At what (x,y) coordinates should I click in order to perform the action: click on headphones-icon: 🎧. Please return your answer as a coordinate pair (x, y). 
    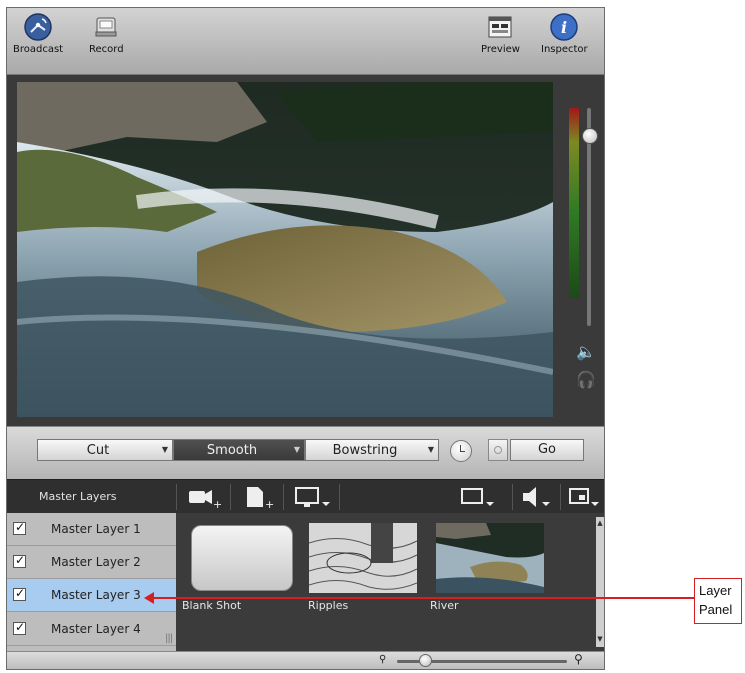
    Looking at the image, I should click on (586, 380).